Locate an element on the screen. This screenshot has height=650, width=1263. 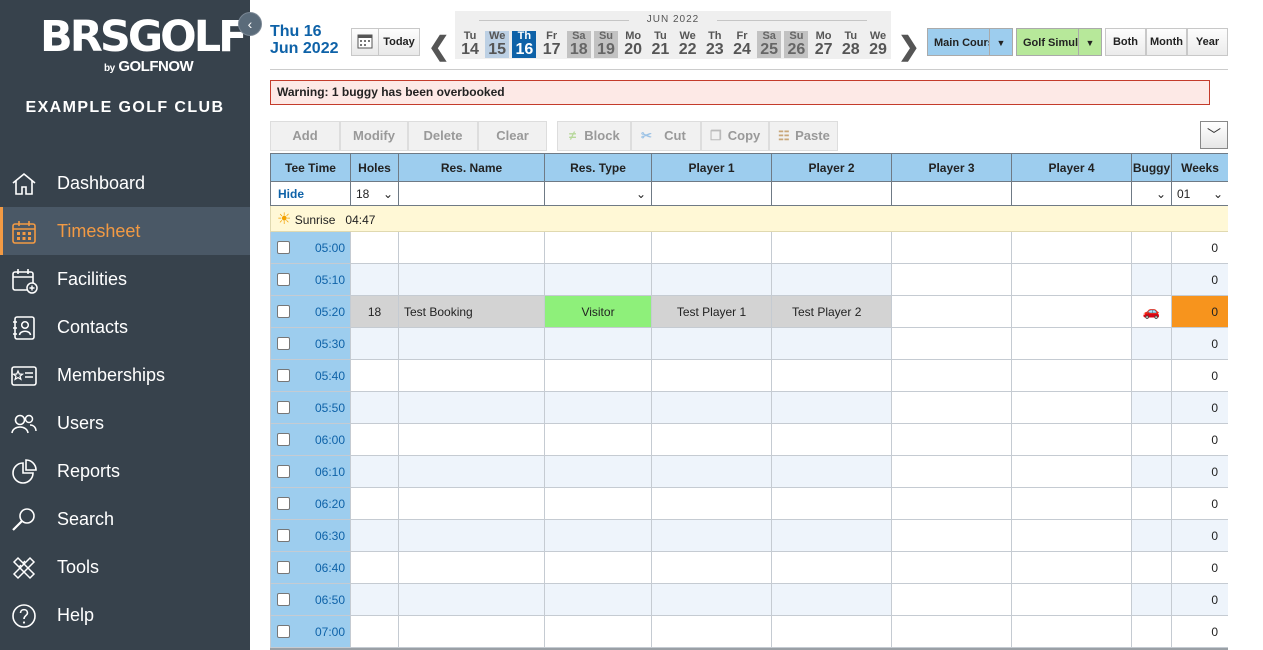
col-header-tee-time: Tee Time is located at coordinates (310, 167).